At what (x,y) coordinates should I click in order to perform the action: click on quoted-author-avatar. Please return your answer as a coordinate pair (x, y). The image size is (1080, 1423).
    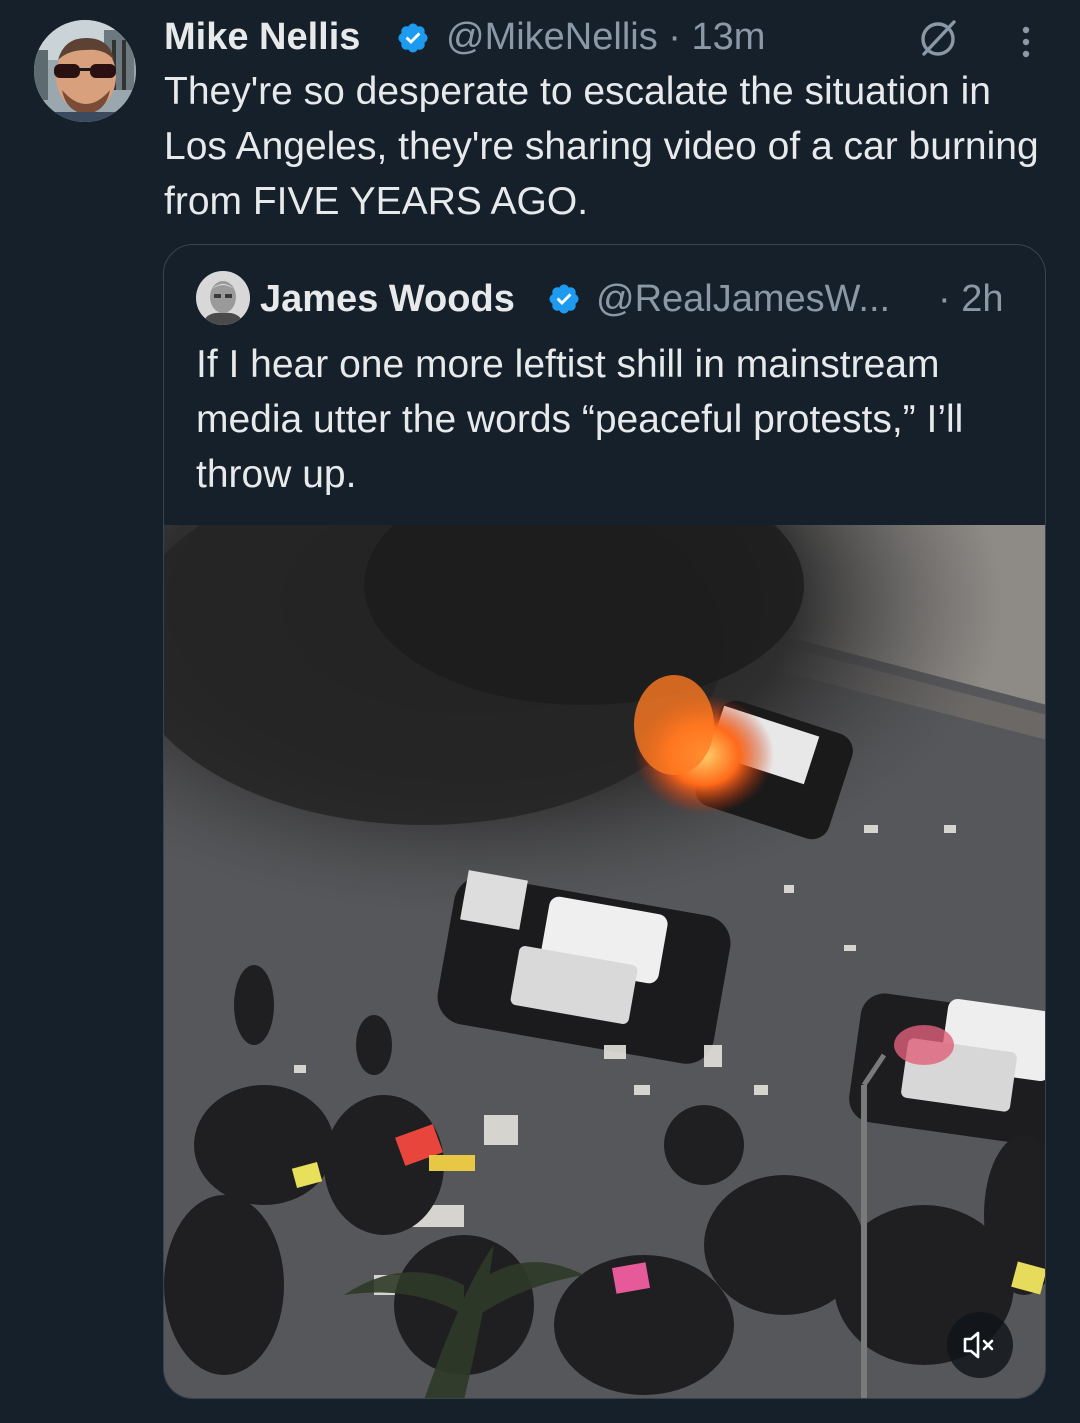
    Looking at the image, I should click on (223, 298).